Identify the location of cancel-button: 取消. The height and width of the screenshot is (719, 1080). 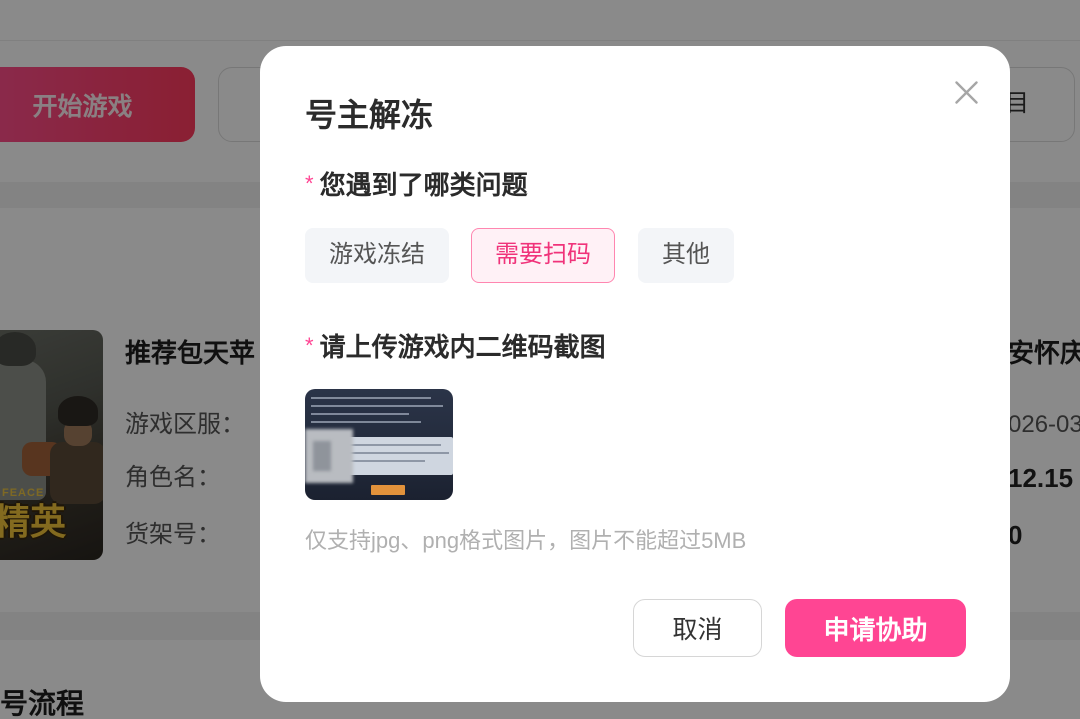
(697, 628).